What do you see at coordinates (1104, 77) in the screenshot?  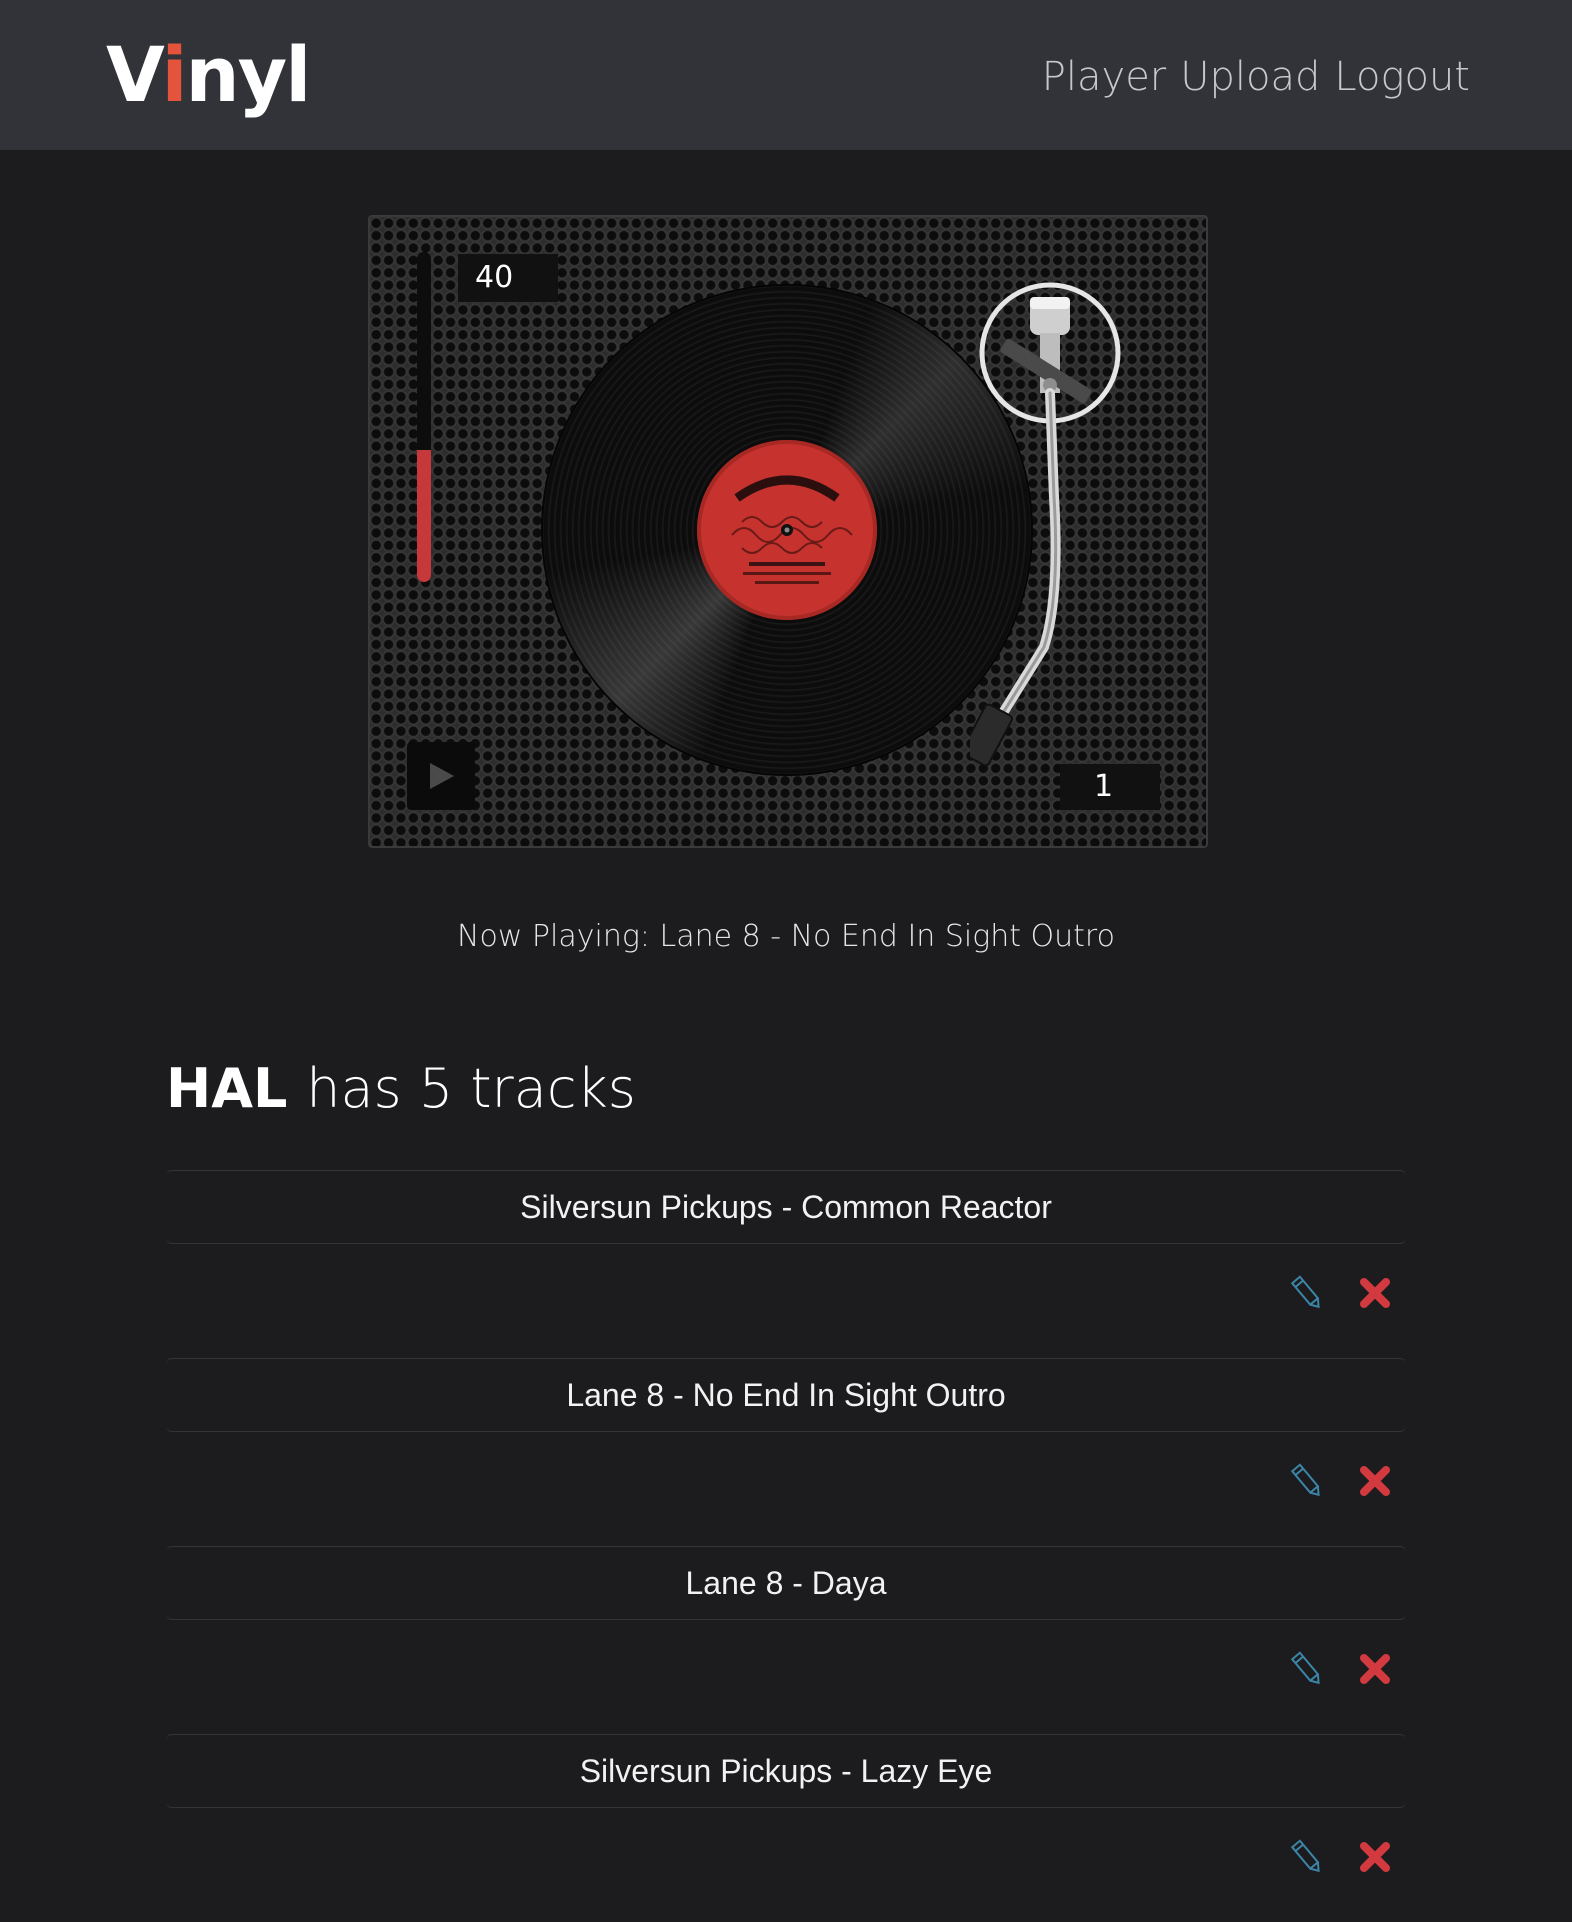 I see `nav-link-player: Player` at bounding box center [1104, 77].